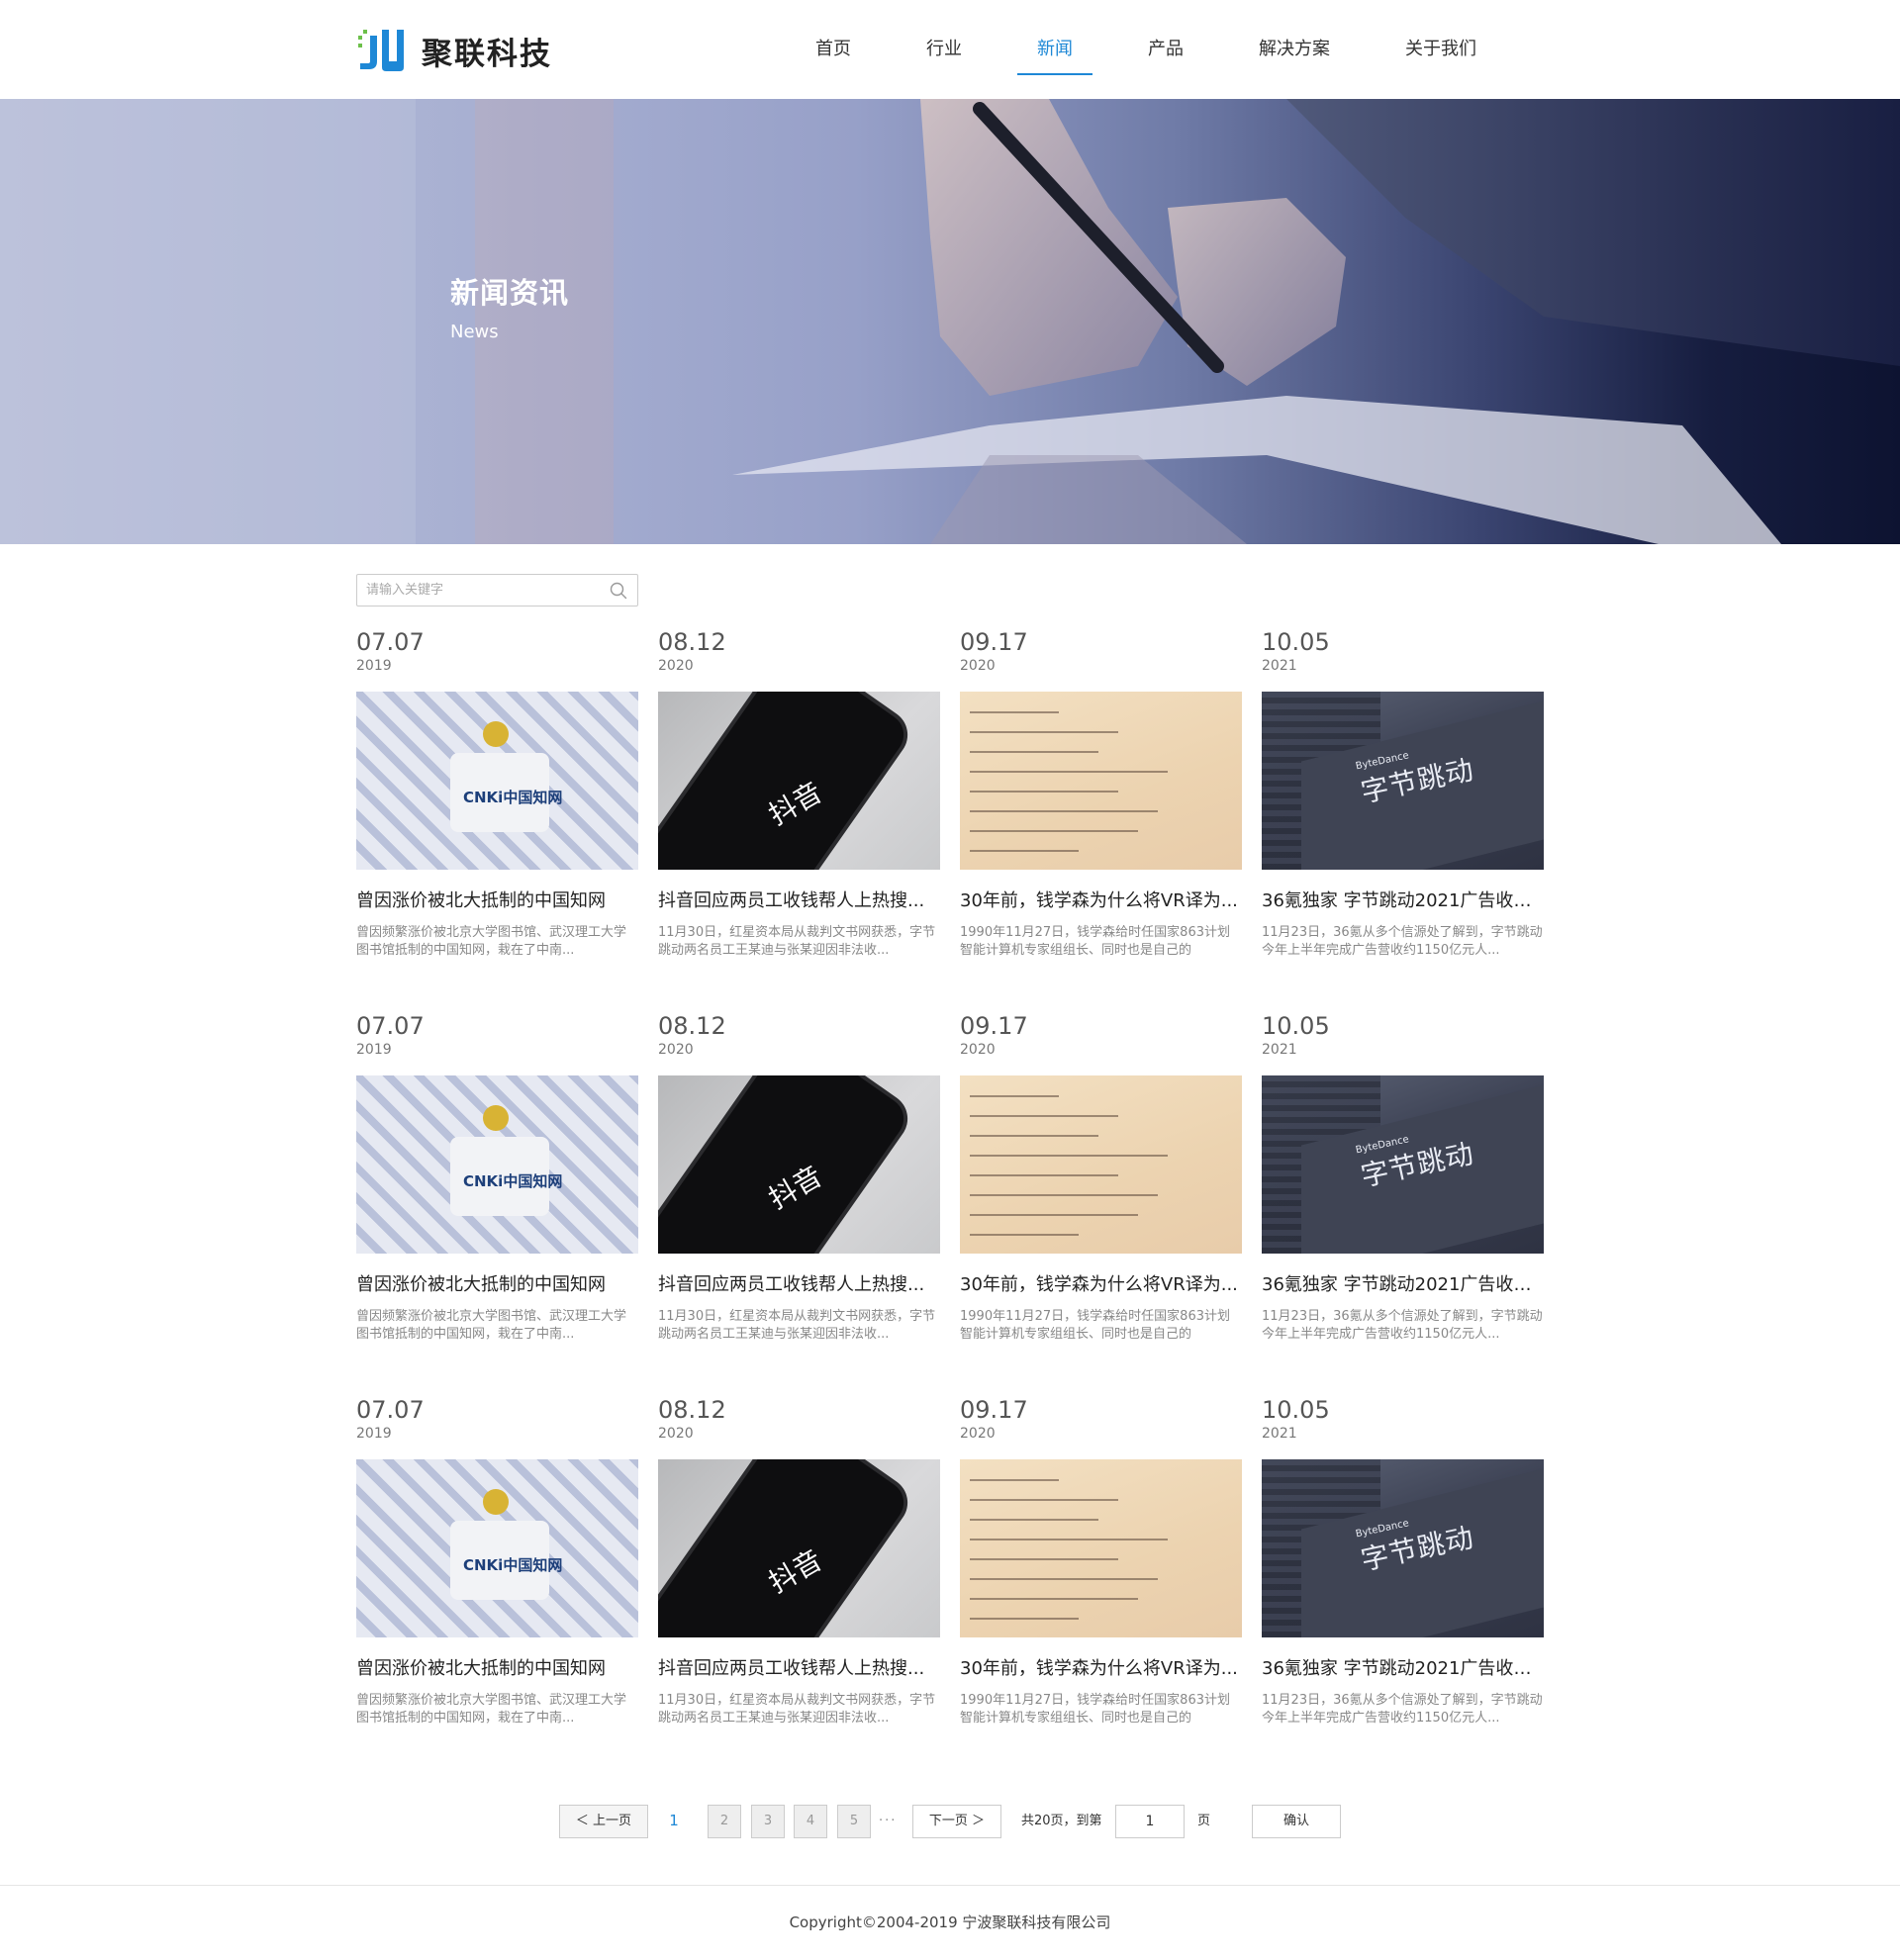  What do you see at coordinates (1204, 1821) in the screenshot?
I see `page-suffix-text: 页` at bounding box center [1204, 1821].